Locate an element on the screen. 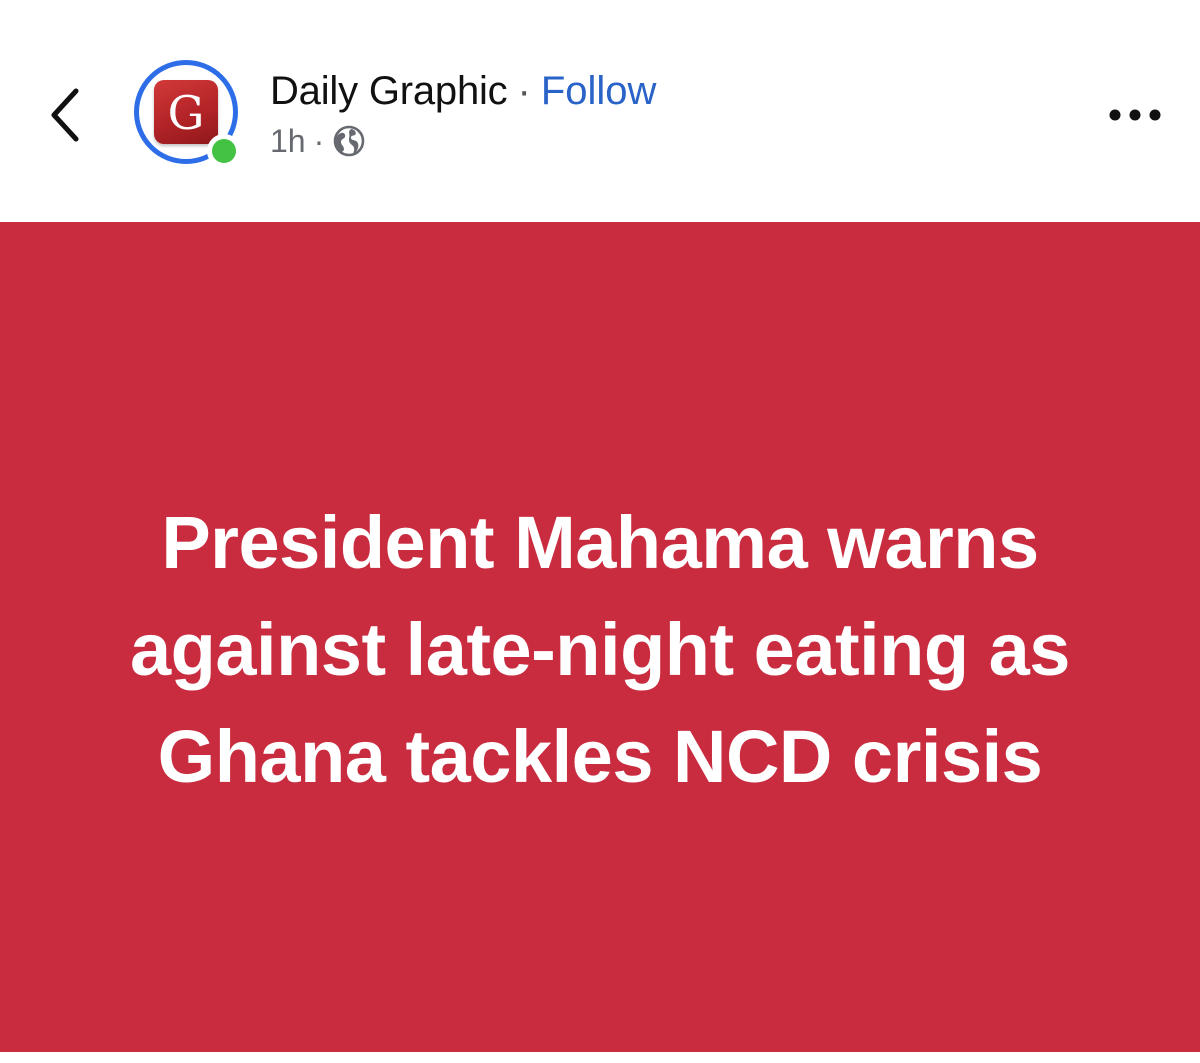  daily-graphic-logo: G is located at coordinates (186, 112).